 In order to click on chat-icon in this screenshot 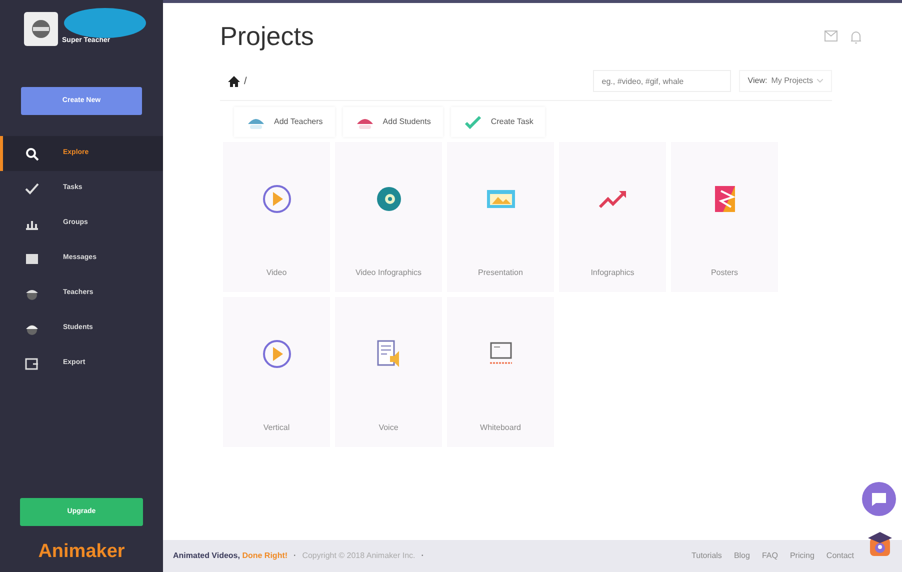, I will do `click(879, 499)`.